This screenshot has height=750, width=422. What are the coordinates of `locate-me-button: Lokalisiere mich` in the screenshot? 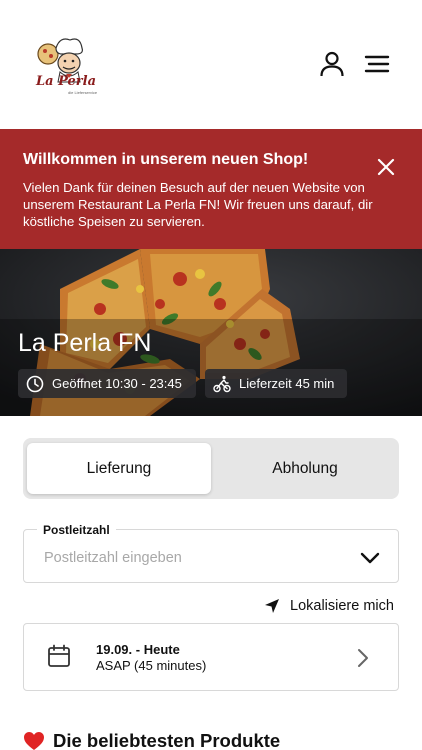 It's located at (329, 606).